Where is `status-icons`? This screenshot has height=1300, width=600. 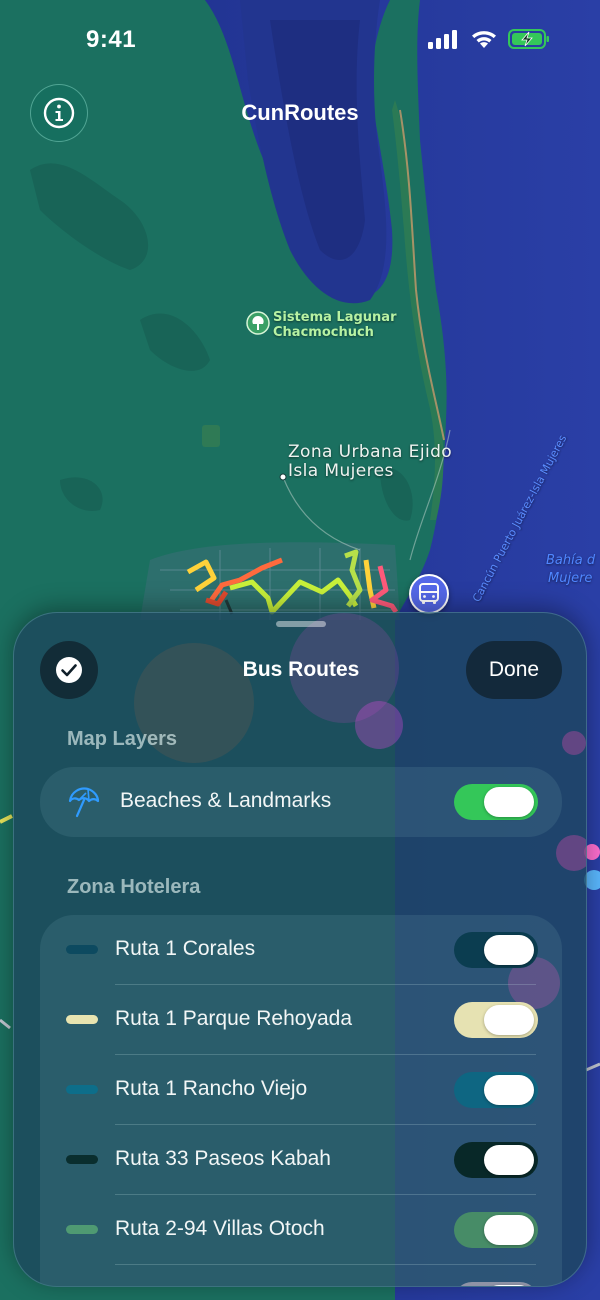 status-icons is located at coordinates (489, 39).